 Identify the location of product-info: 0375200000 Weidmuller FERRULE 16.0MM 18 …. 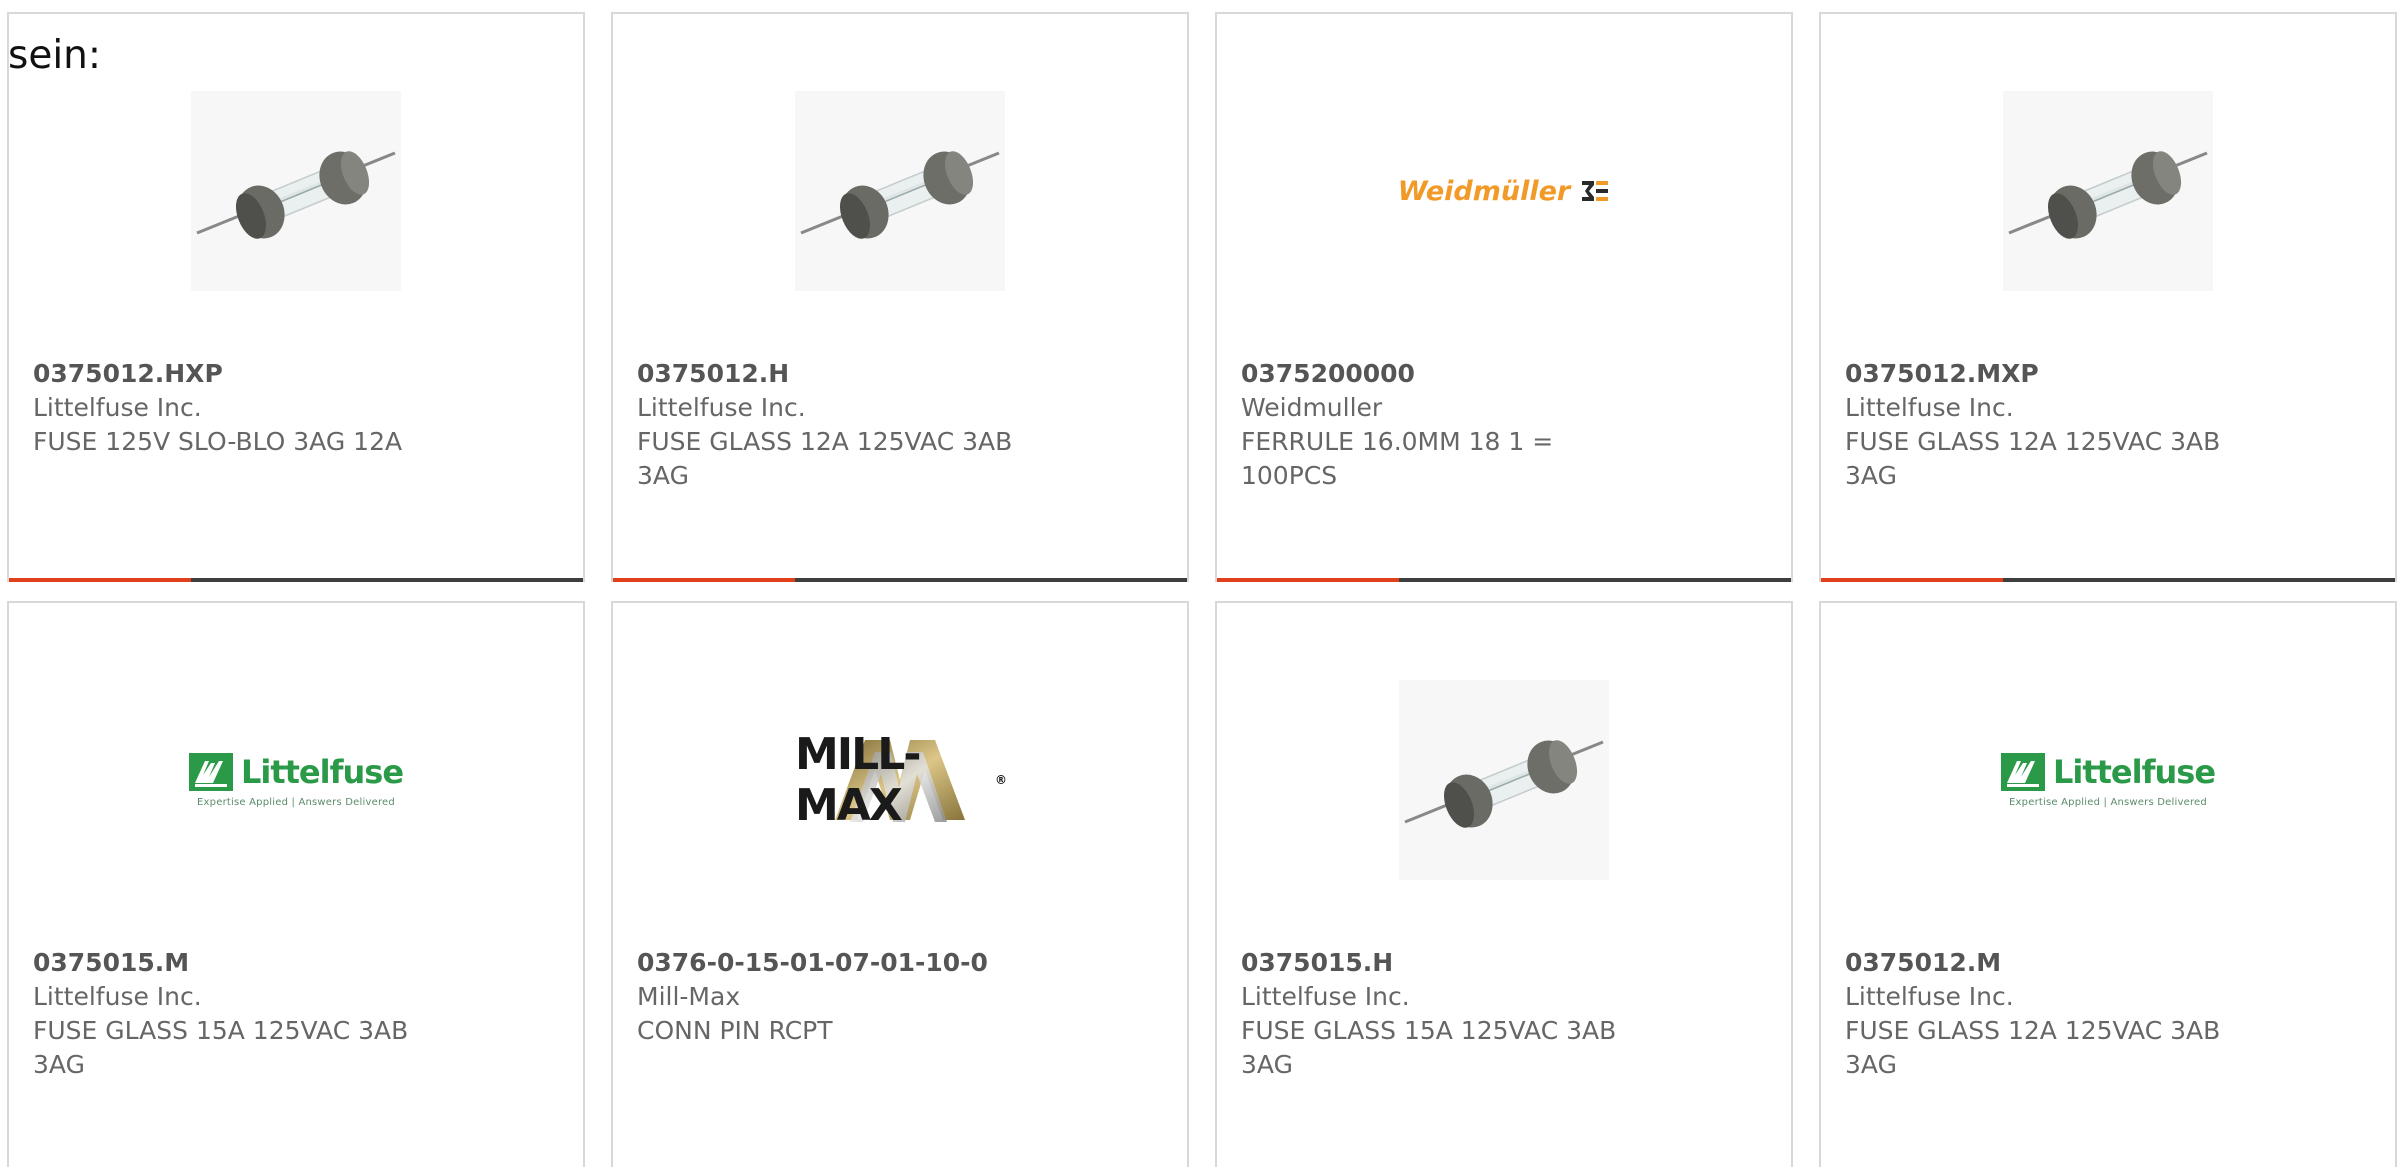
(1441, 425).